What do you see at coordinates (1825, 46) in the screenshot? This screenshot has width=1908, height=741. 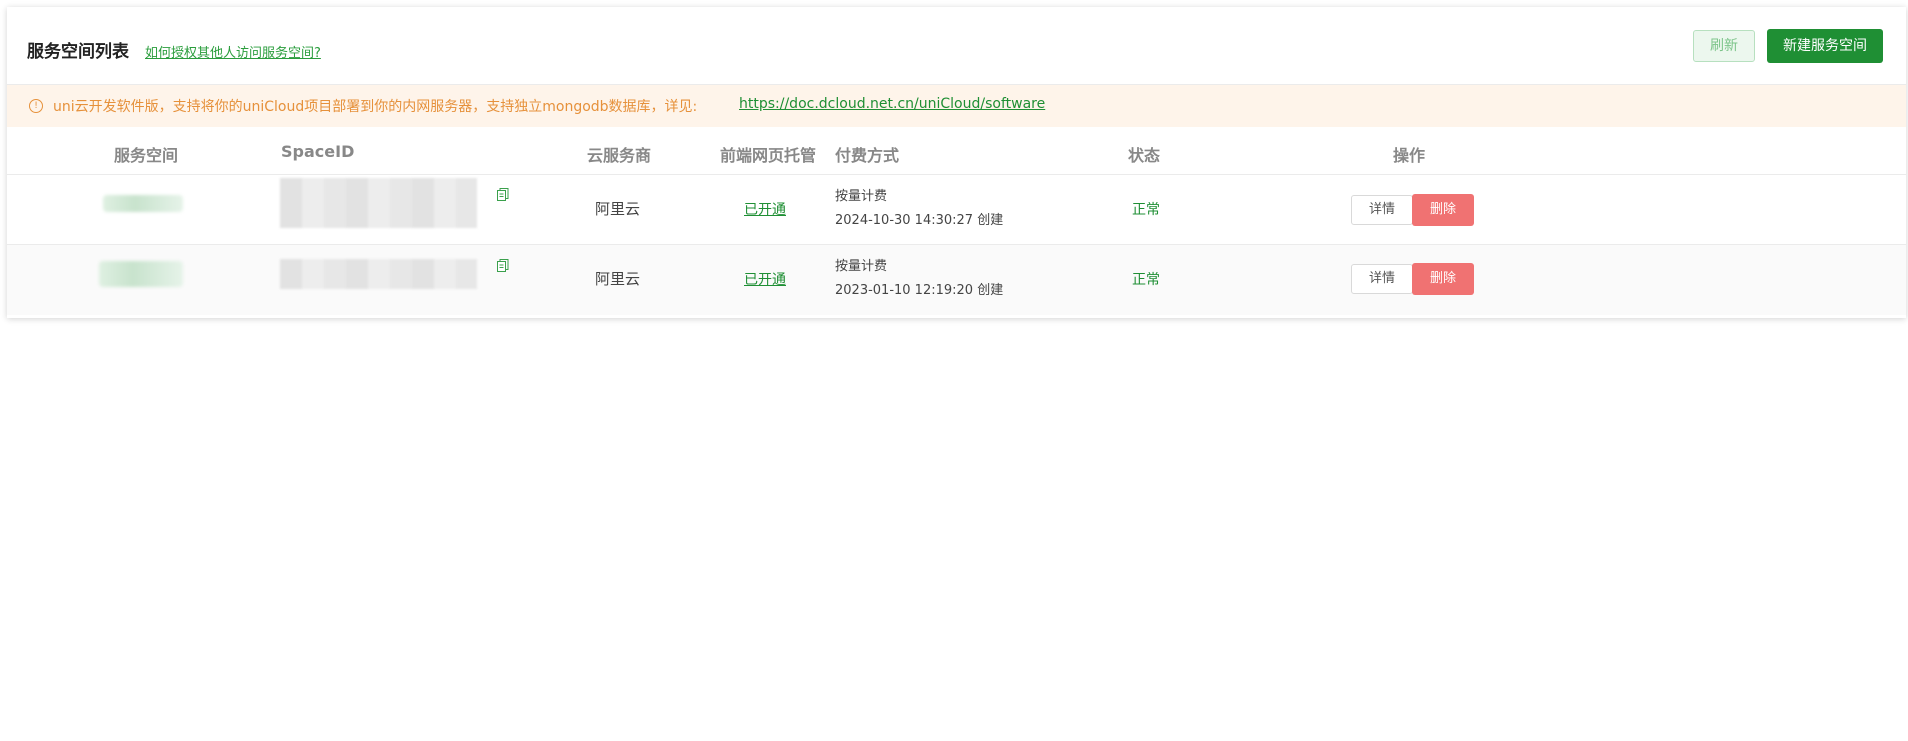 I see `new-service-space-button: 新建服务空间` at bounding box center [1825, 46].